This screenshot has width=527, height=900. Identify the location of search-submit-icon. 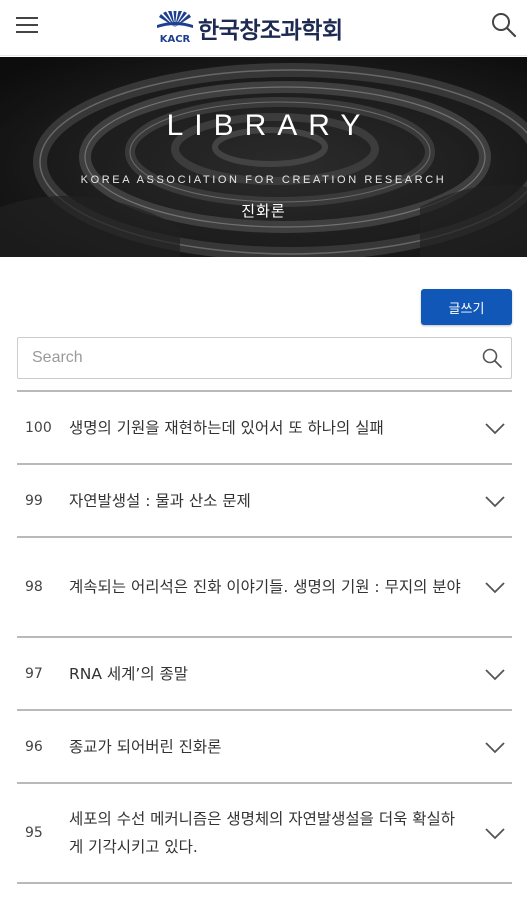
(492, 358).